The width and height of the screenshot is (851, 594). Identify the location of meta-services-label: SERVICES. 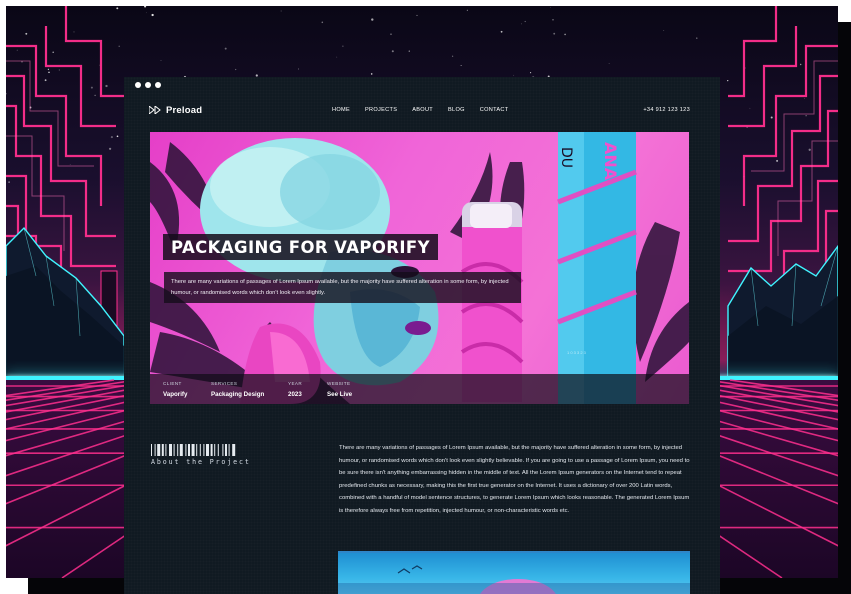
(224, 383).